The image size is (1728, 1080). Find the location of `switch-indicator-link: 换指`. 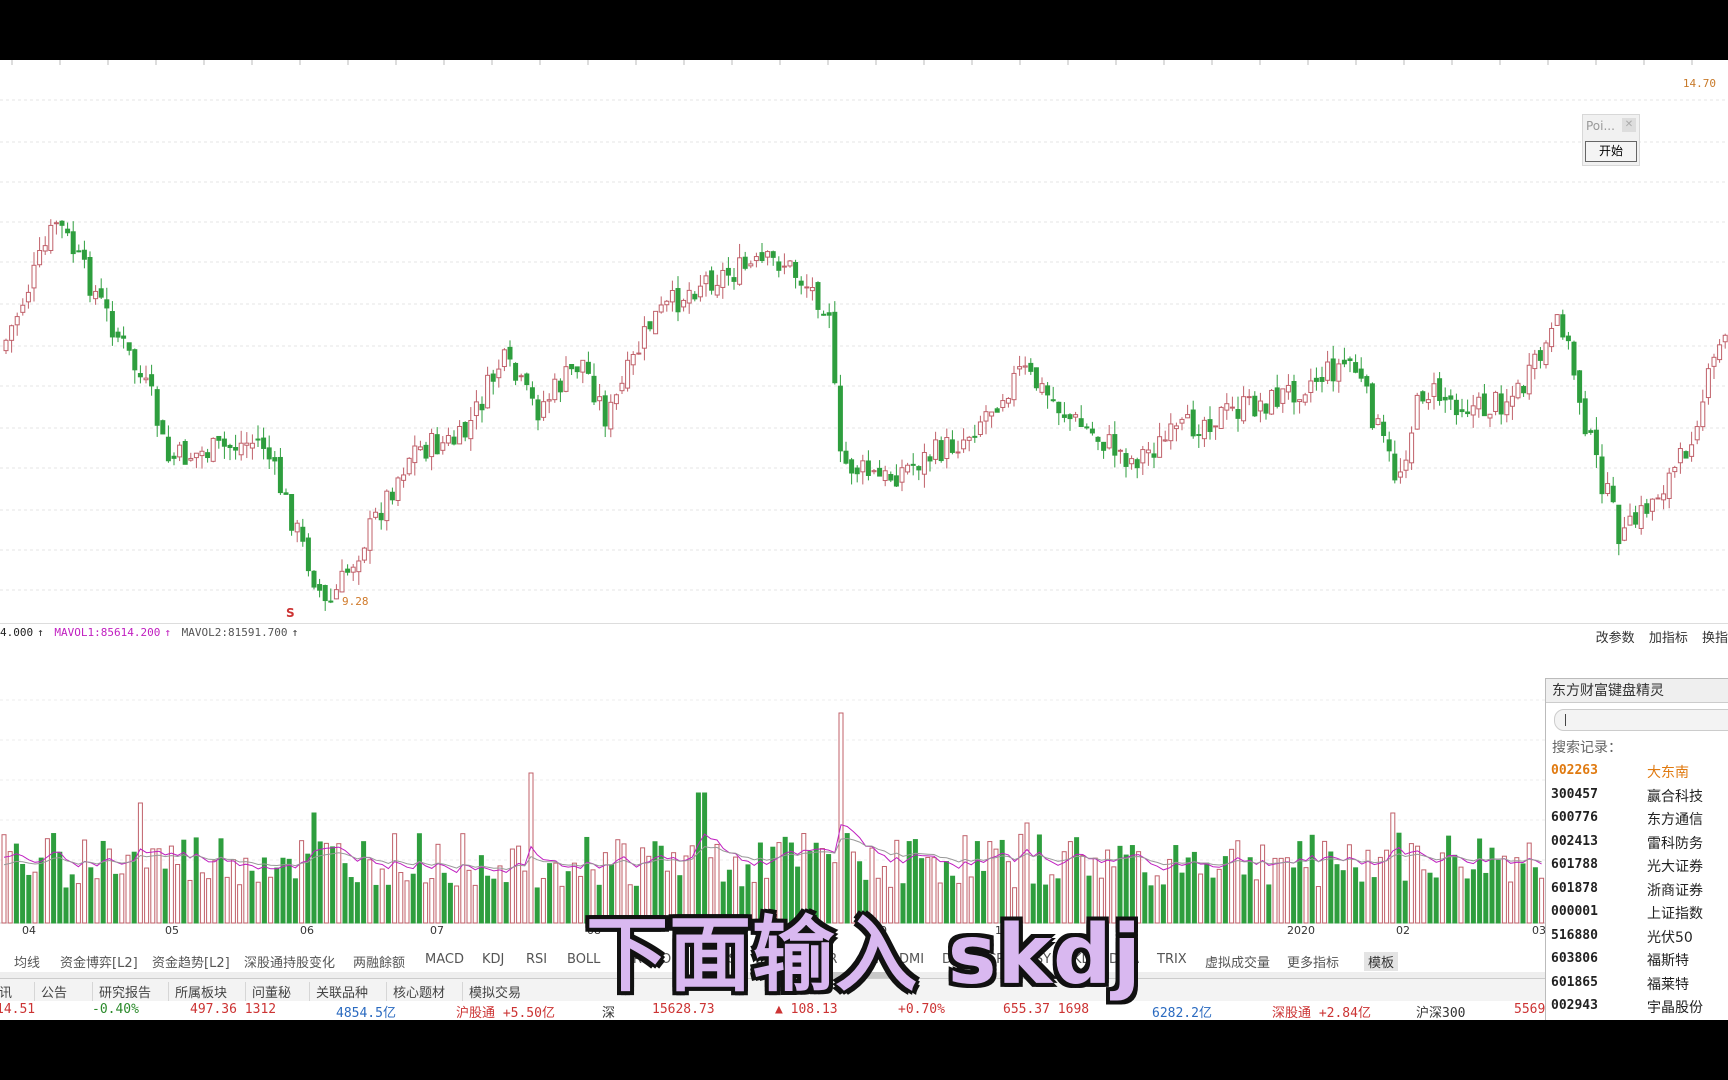

switch-indicator-link: 换指 is located at coordinates (1715, 638).